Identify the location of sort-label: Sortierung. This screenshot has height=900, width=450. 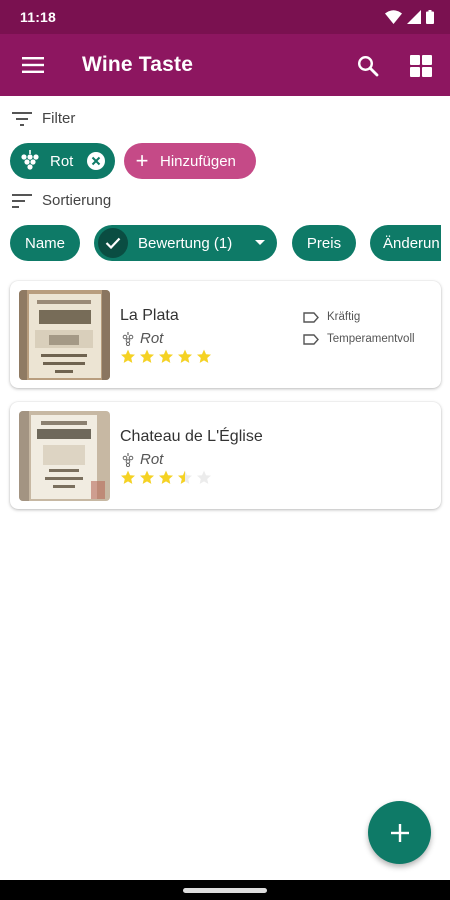
(77, 200).